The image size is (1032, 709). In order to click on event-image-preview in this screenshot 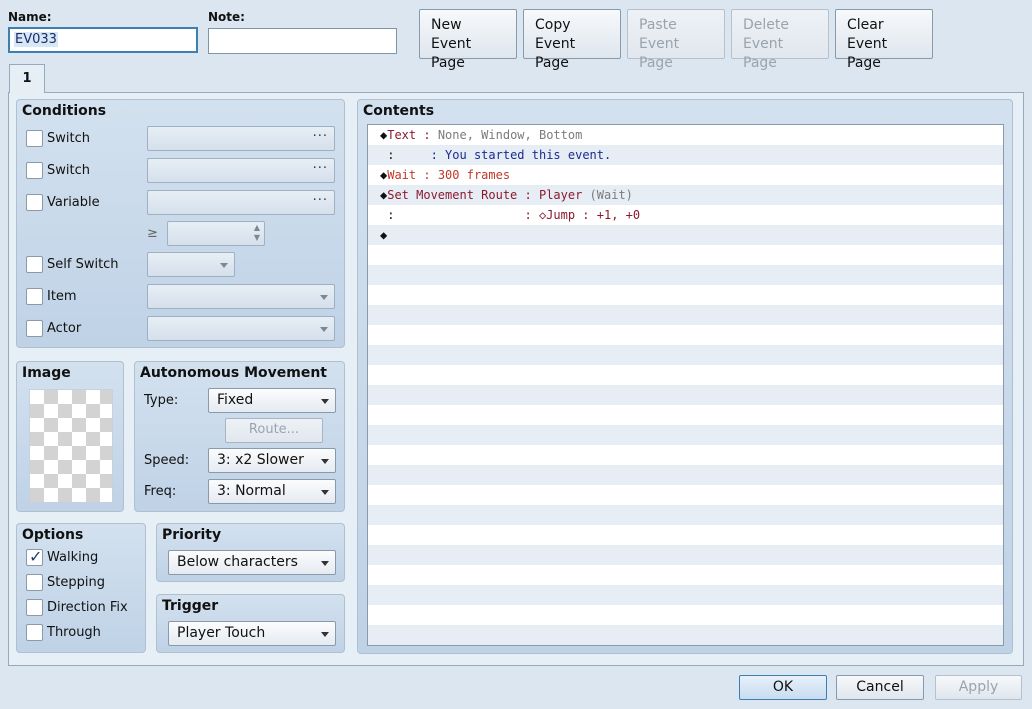, I will do `click(71, 446)`.